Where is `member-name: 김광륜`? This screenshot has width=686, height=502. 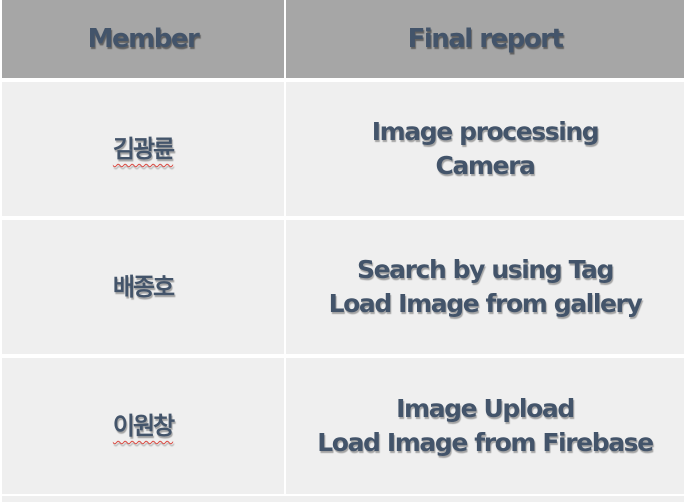 member-name: 김광륜 is located at coordinates (143, 149).